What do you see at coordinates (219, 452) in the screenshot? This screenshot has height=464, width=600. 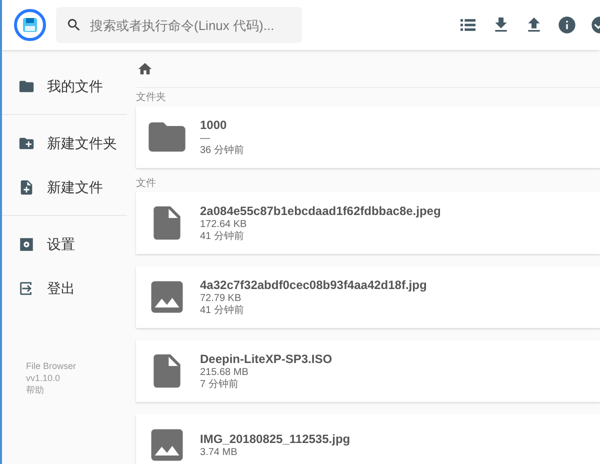 I see `file-size: 3.74 MB` at bounding box center [219, 452].